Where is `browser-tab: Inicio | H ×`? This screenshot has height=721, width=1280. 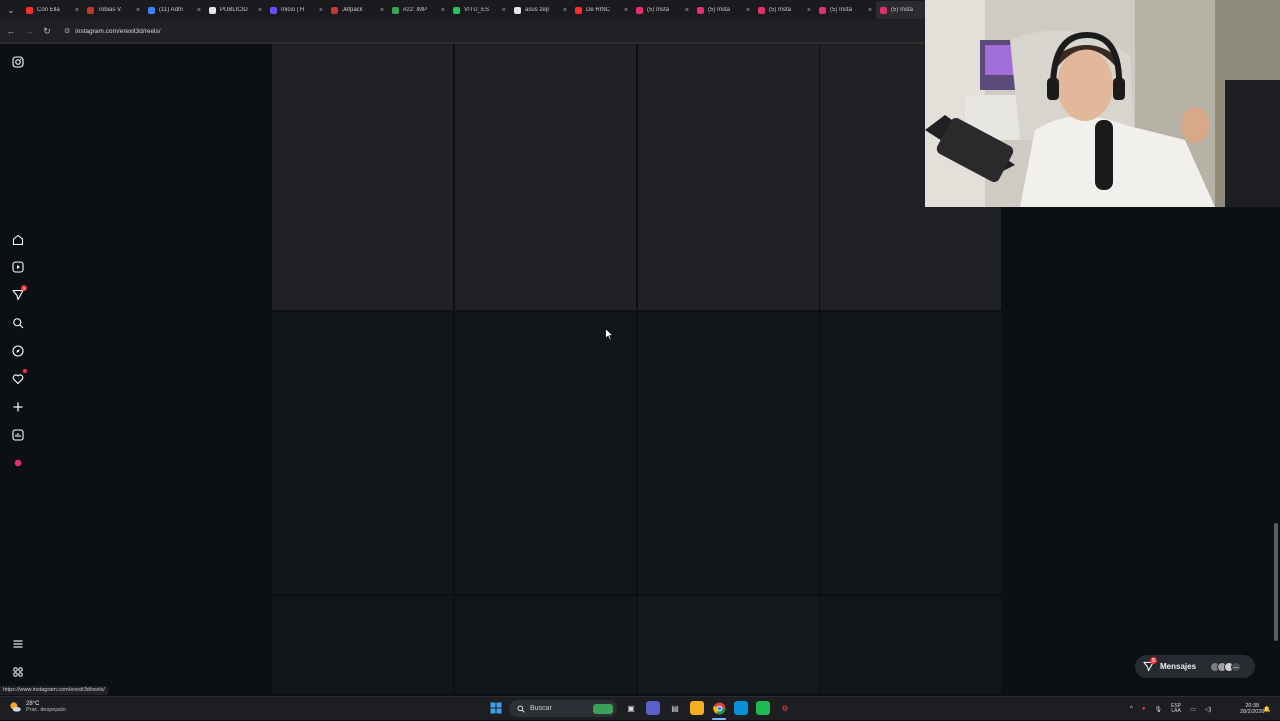
browser-tab: Inicio | H × is located at coordinates (296, 10).